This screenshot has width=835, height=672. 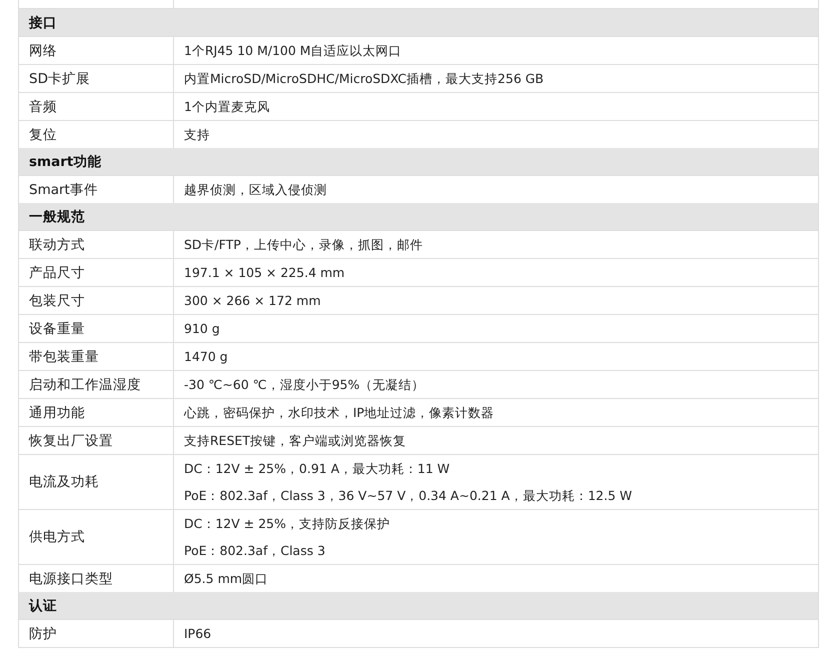 I want to click on spec-value: DC：12V ± 25%，0.91 A，最大功耗：11 W, so click(x=317, y=469).